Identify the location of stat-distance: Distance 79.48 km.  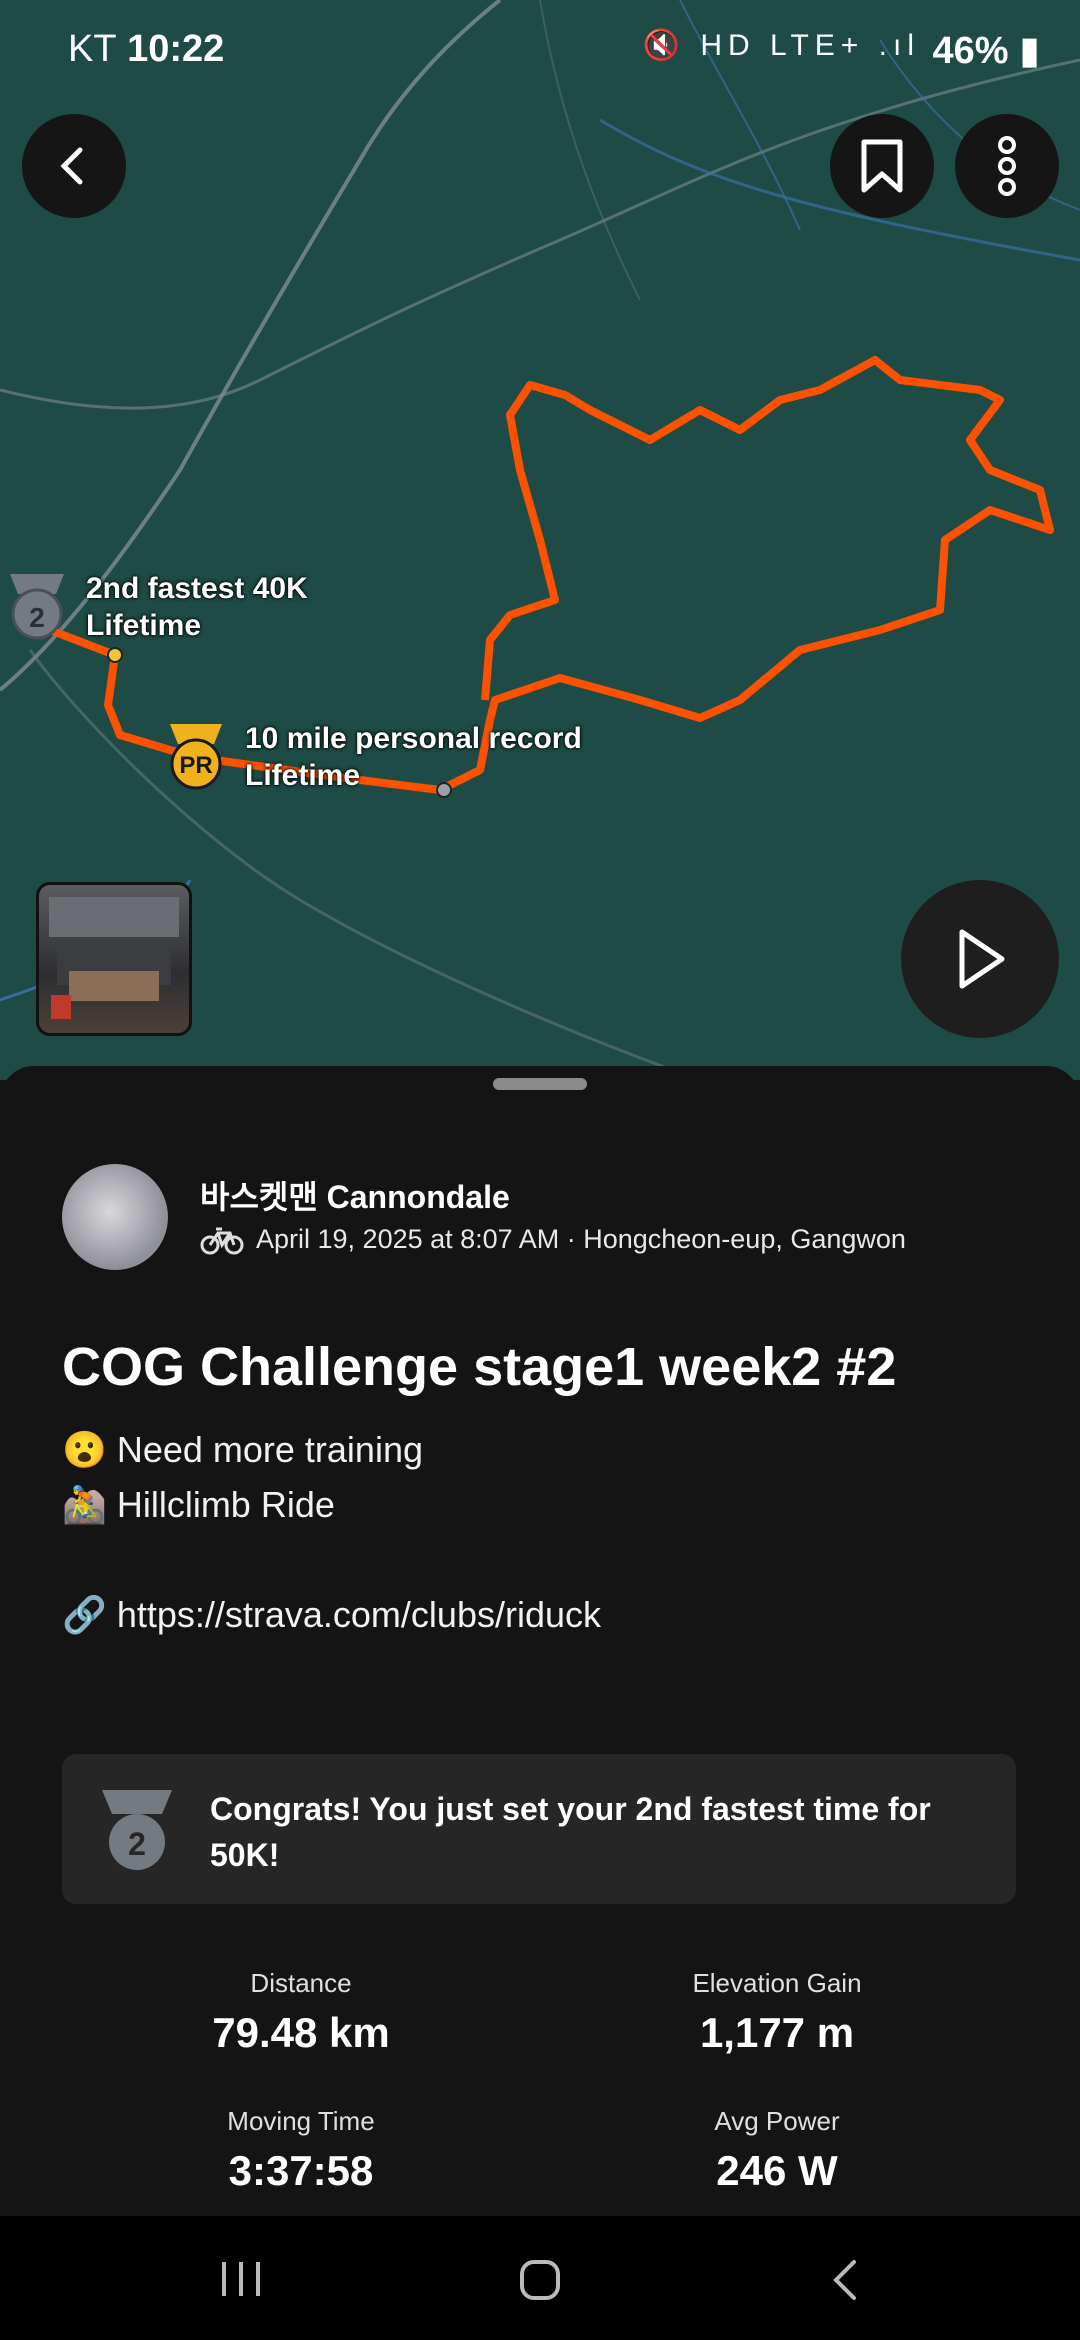
(301, 2012).